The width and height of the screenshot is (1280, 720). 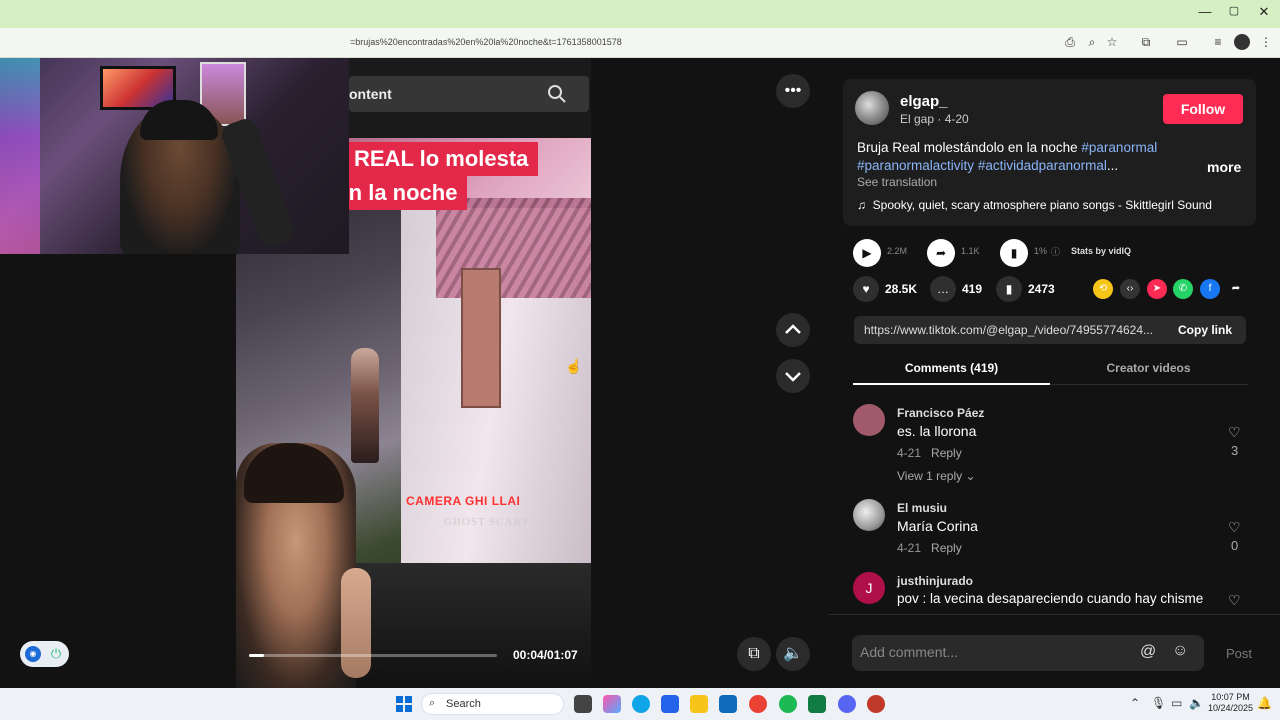 I want to click on pip-button: ⧉, so click(x=754, y=654).